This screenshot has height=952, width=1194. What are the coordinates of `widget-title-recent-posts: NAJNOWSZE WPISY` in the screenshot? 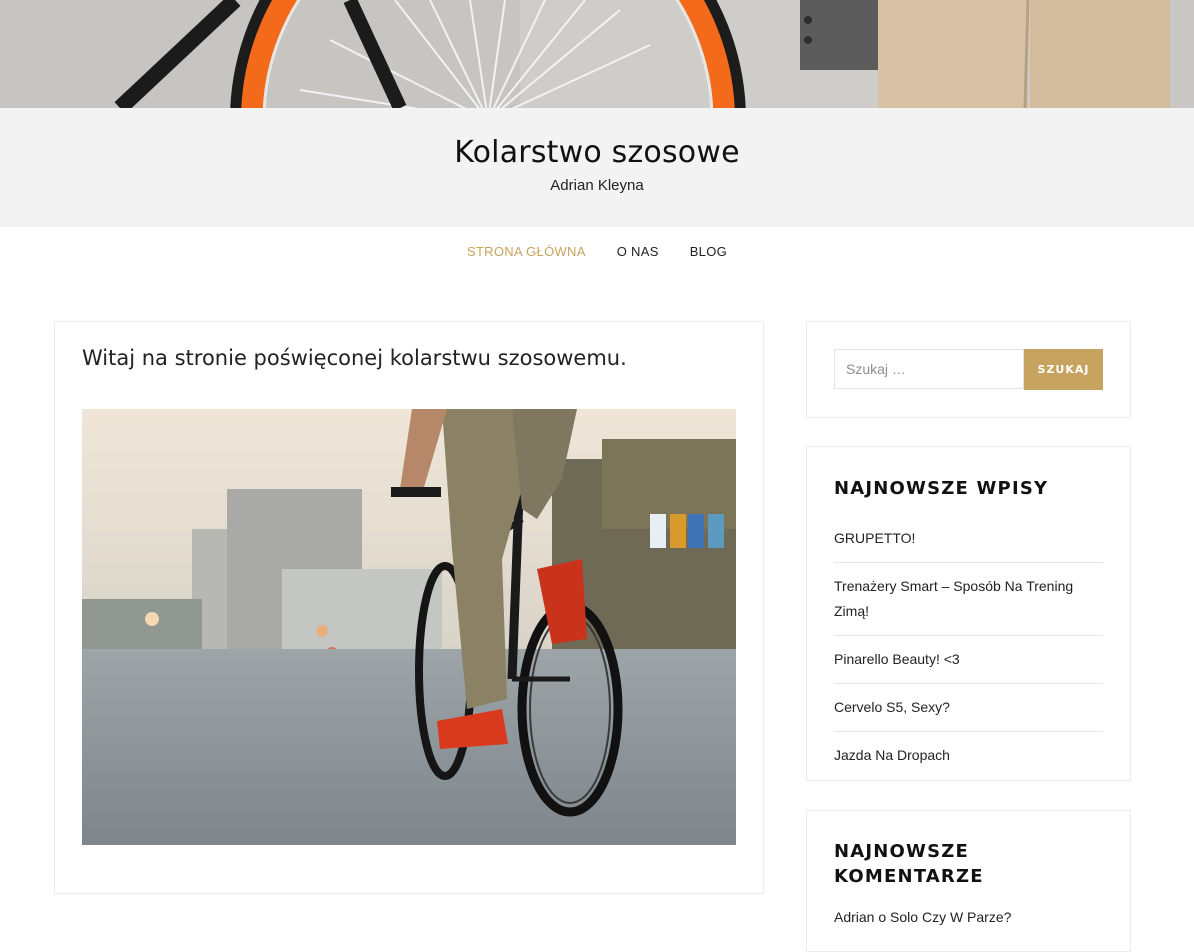 It's located at (941, 488).